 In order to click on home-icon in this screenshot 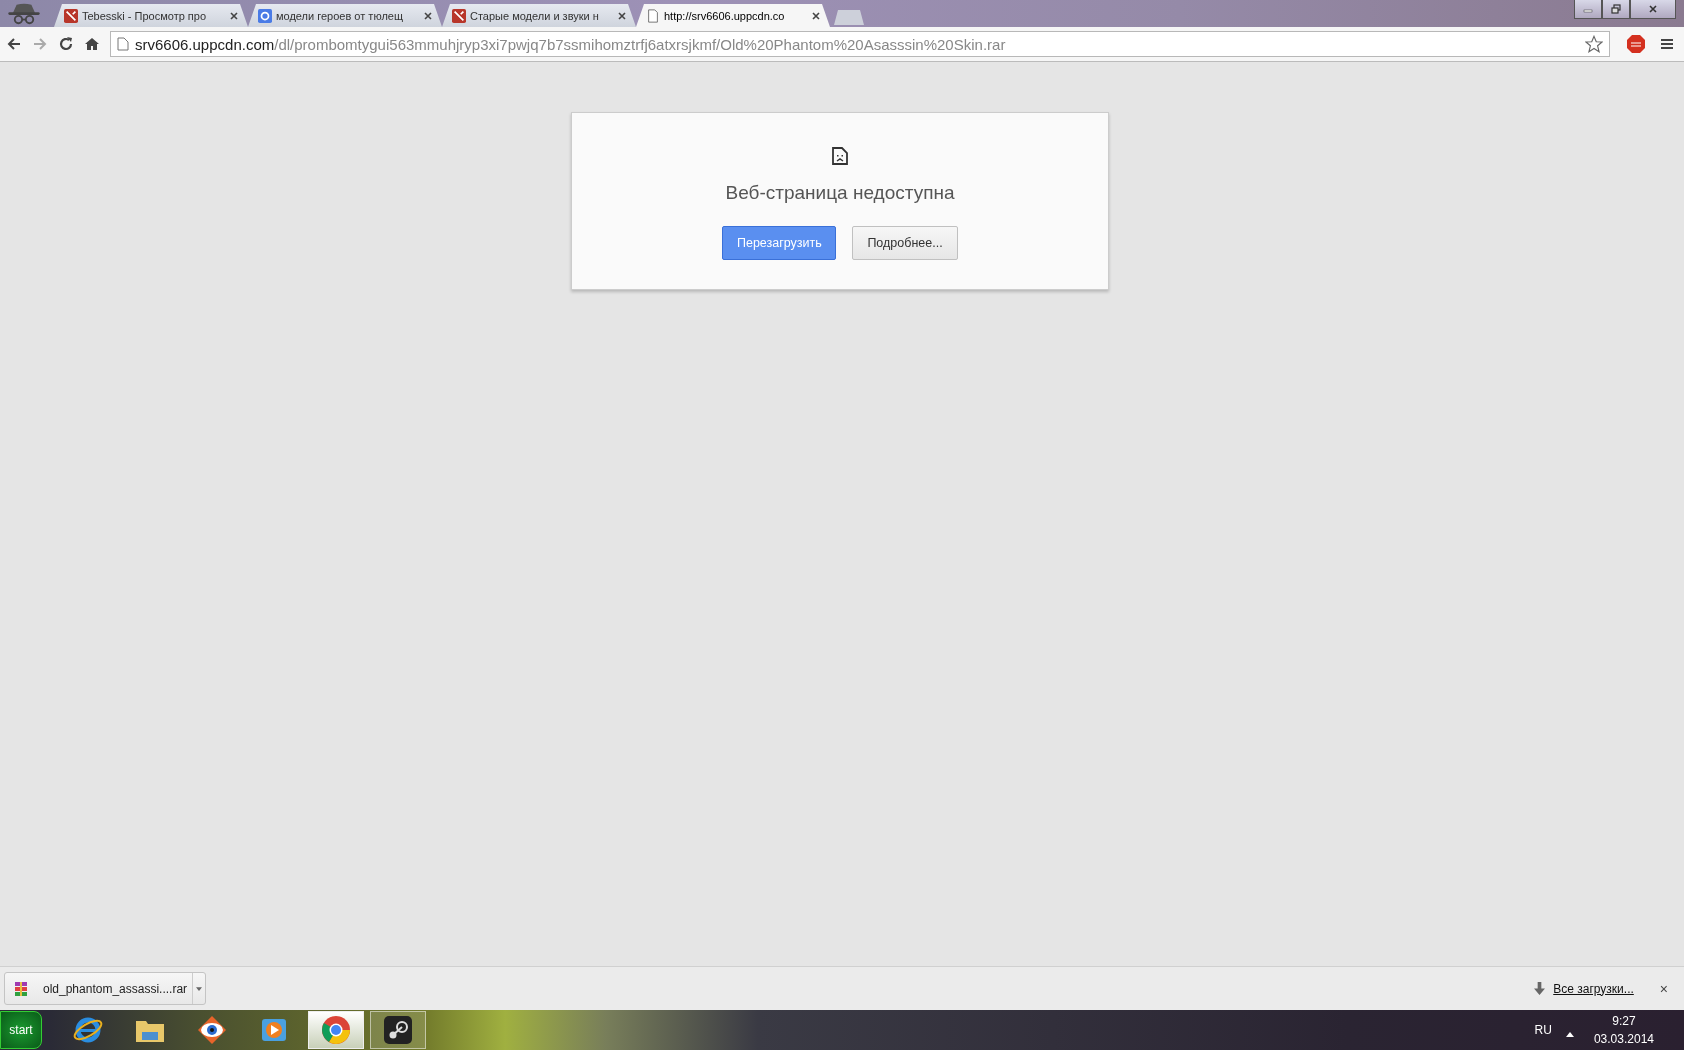, I will do `click(92, 44)`.